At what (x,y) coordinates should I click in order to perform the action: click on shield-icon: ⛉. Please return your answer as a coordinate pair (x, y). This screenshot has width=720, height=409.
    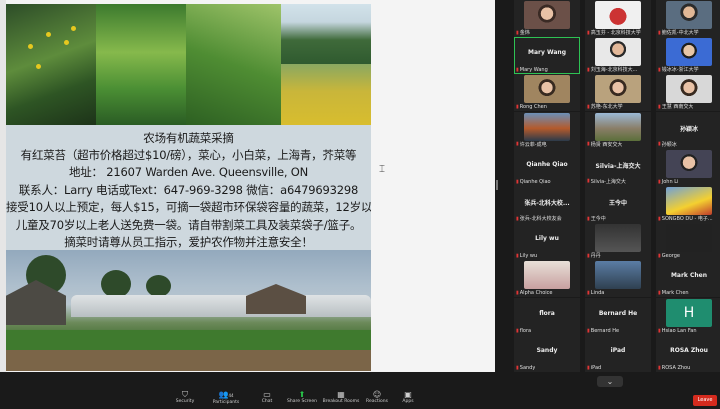
    Looking at the image, I should click on (185, 394).